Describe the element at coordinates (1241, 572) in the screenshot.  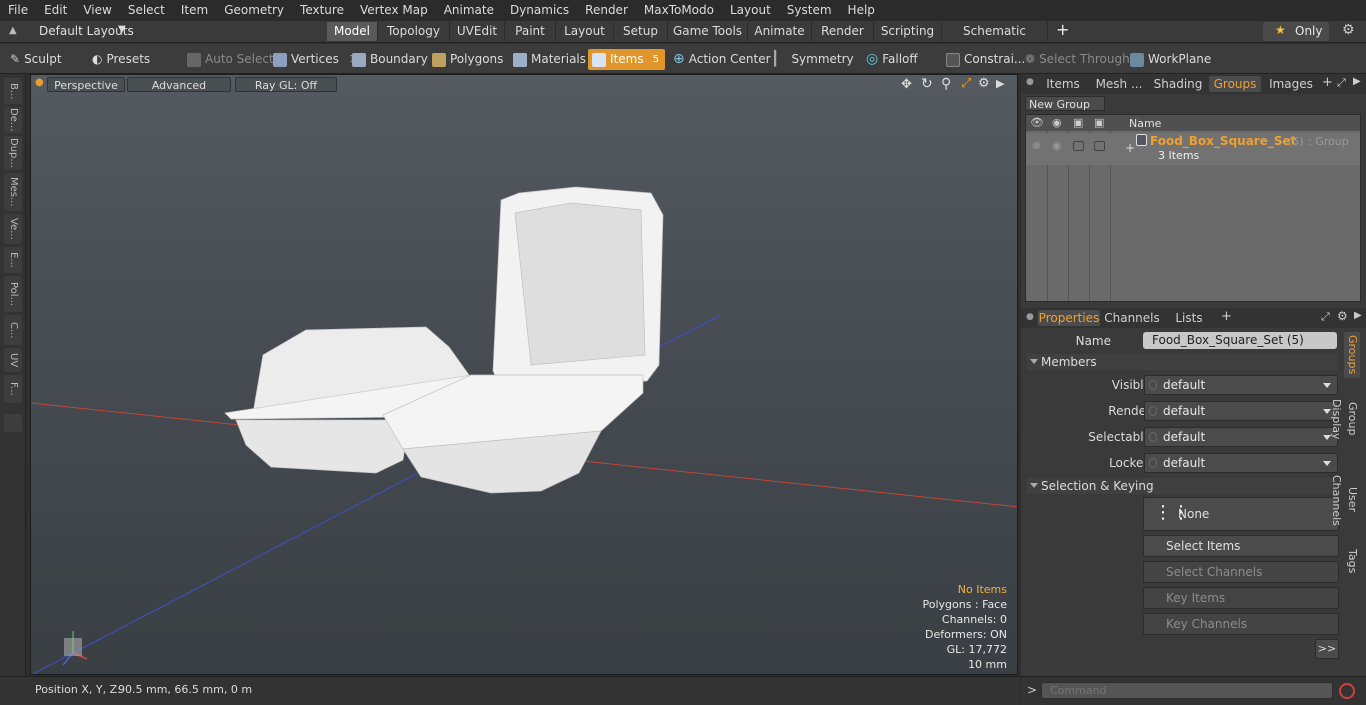
I see `select-channels-button: Select Channels` at that location.